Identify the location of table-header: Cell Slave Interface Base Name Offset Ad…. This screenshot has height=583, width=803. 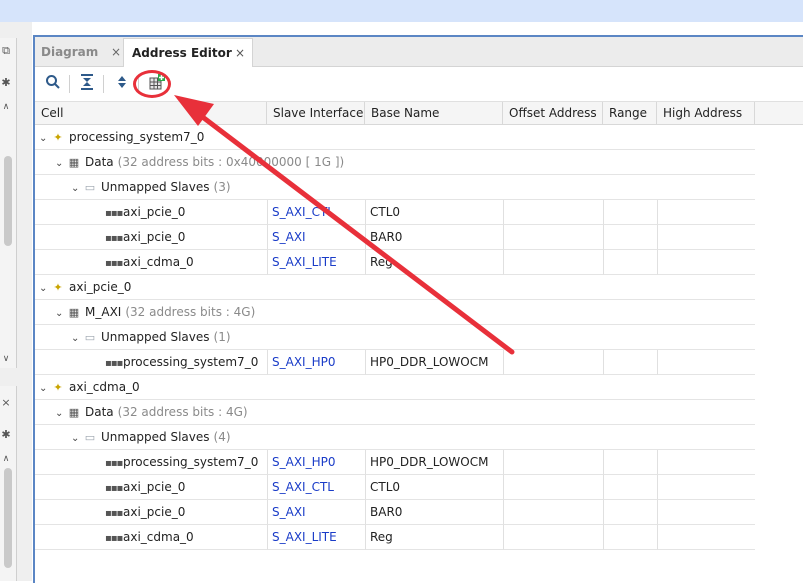
(419, 113).